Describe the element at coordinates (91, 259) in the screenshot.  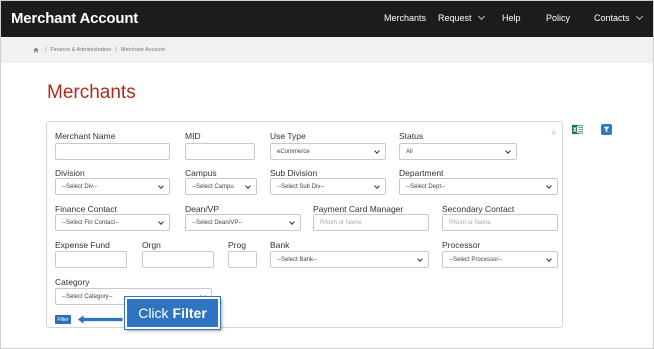
I see `expense-fund-input` at that location.